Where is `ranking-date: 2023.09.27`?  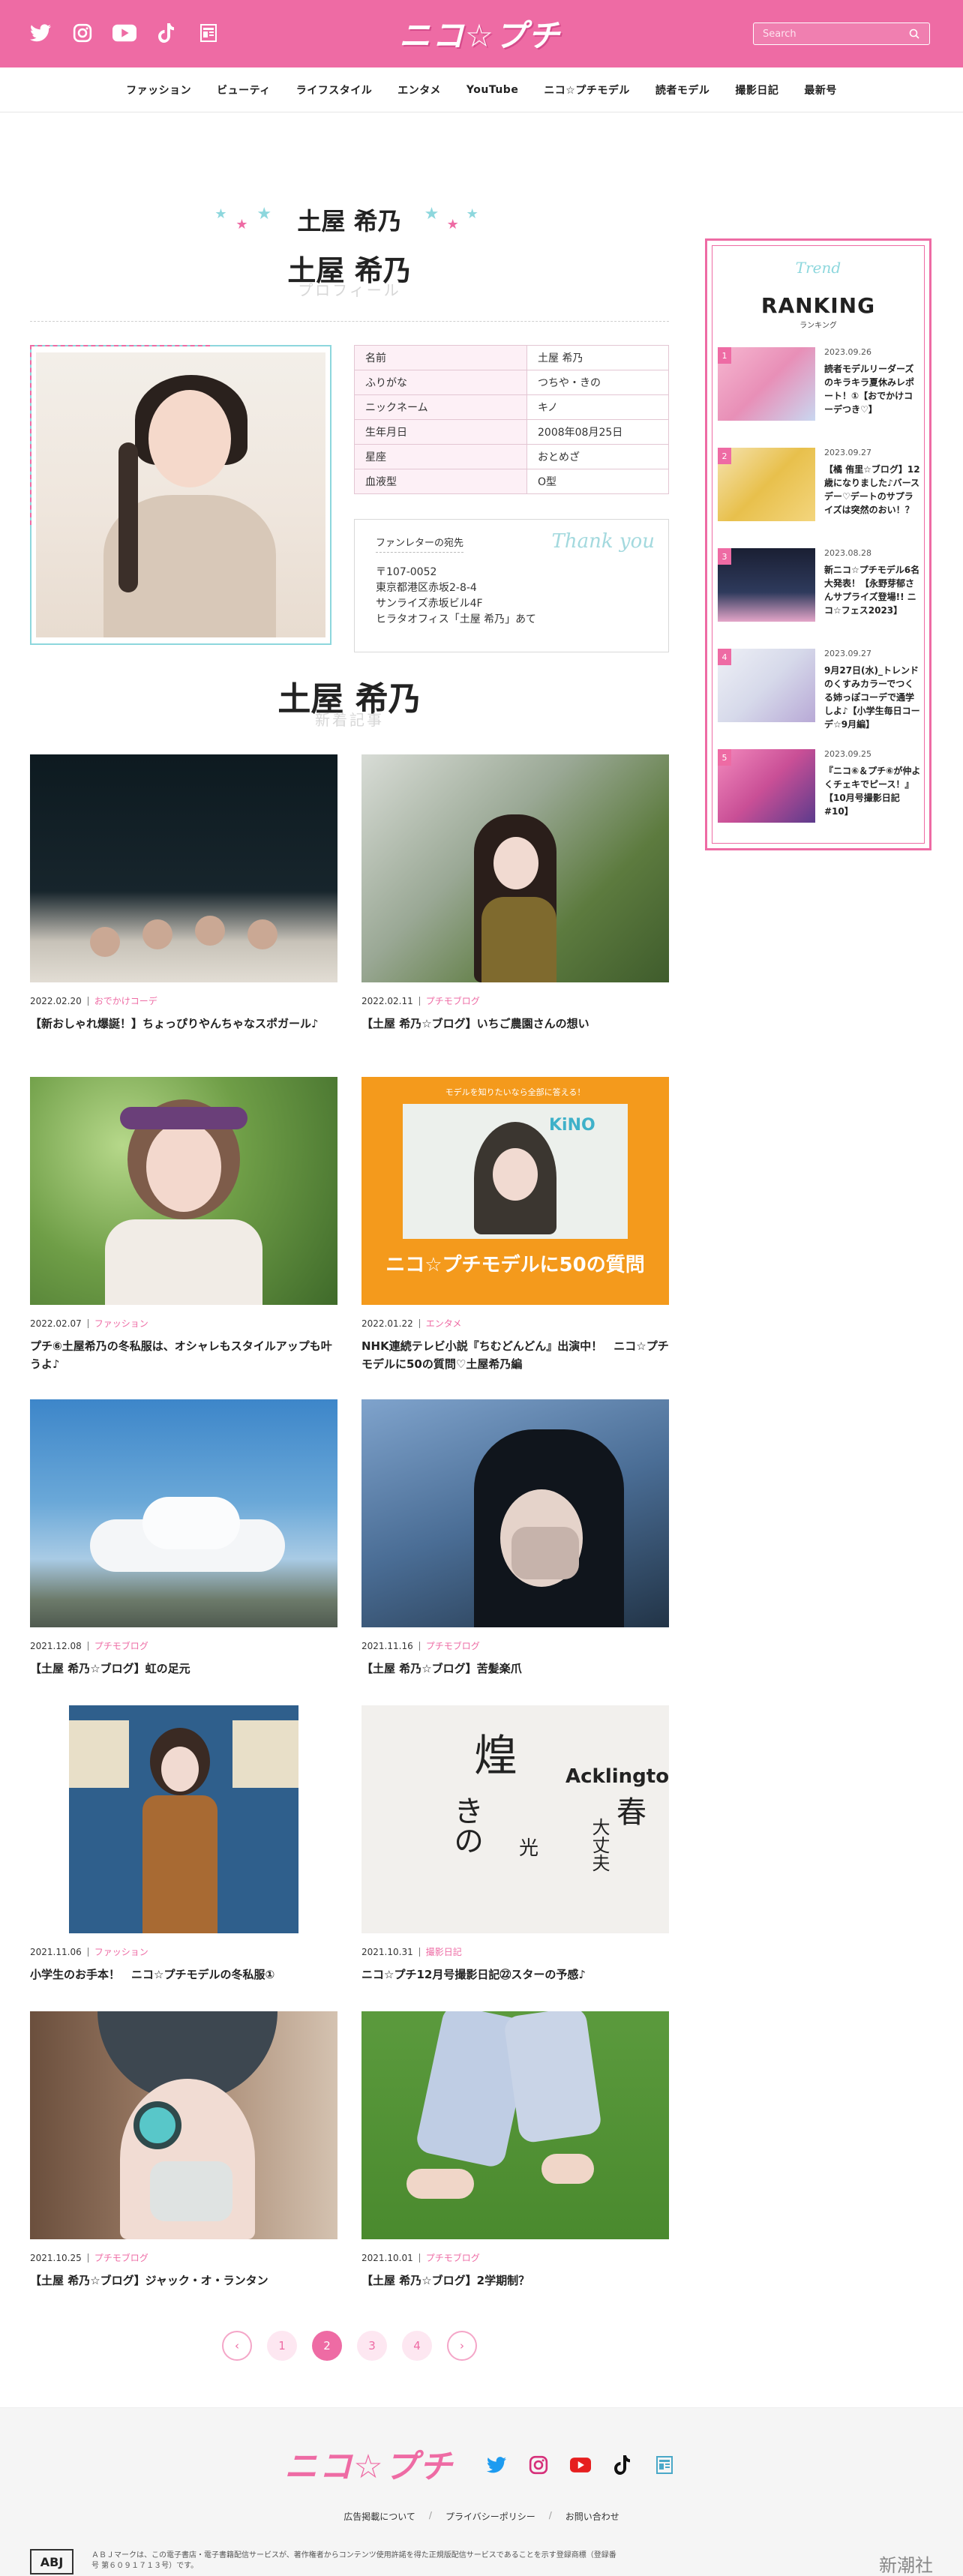
ranking-date: 2023.09.27 is located at coordinates (848, 654).